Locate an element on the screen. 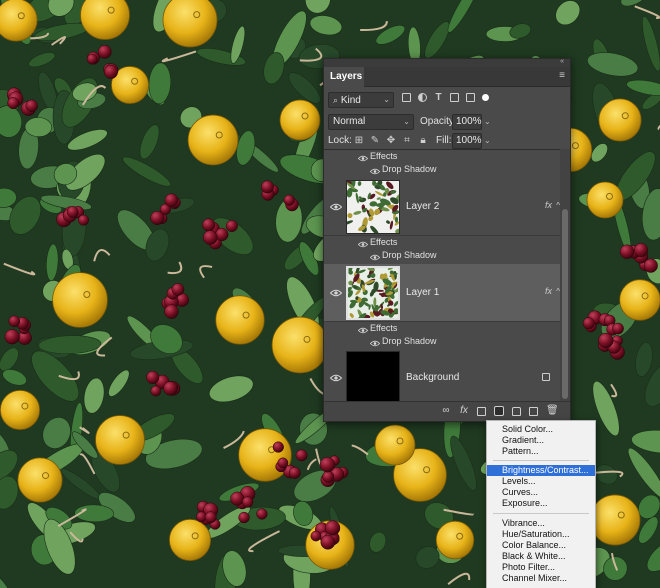 This screenshot has height=588, width=660. scrollbar-thumb is located at coordinates (565, 304).